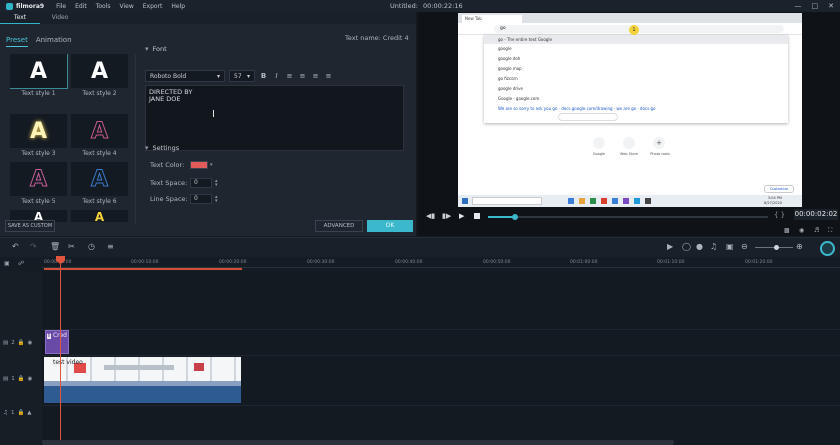 The image size is (840, 445). Describe the element at coordinates (638, 150) in the screenshot. I see `shortcut-row: Google Web Store + Photo tools` at that location.